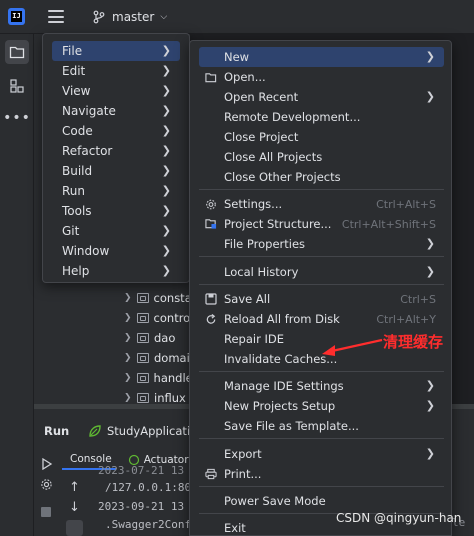  I want to click on menu-window: Window ❯, so click(116, 251).